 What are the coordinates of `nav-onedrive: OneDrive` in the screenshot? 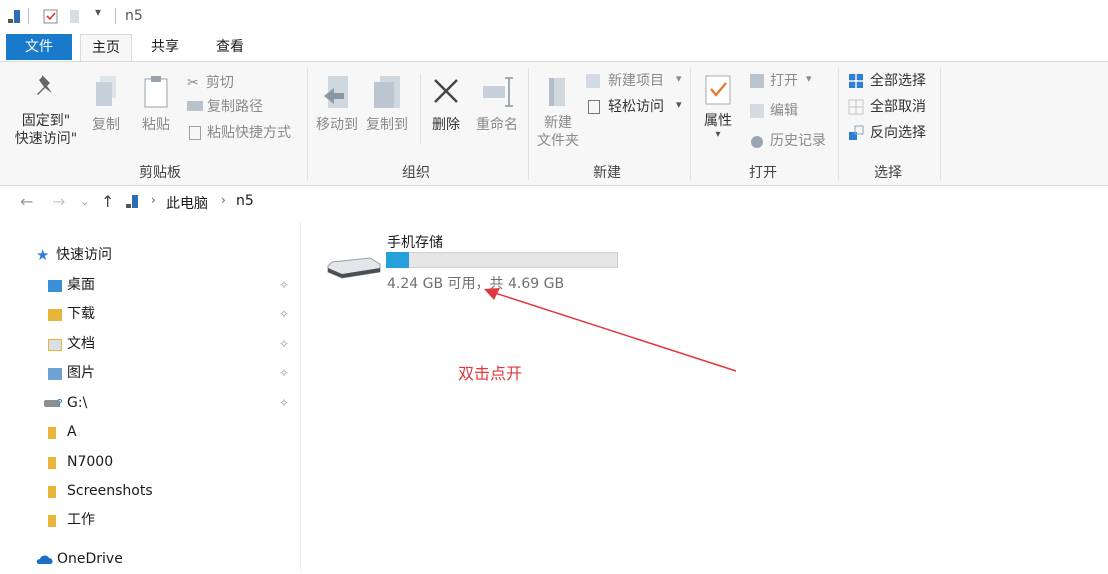 It's located at (150, 559).